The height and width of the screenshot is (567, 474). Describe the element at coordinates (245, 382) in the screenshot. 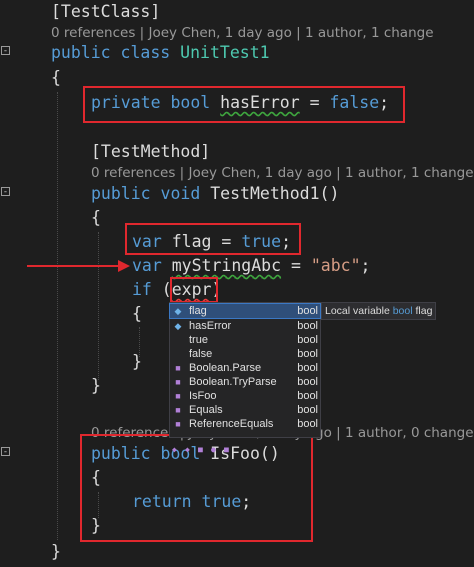

I see `completion-item-boolean-tryparse: ■ Boolean.TryParse bool` at that location.